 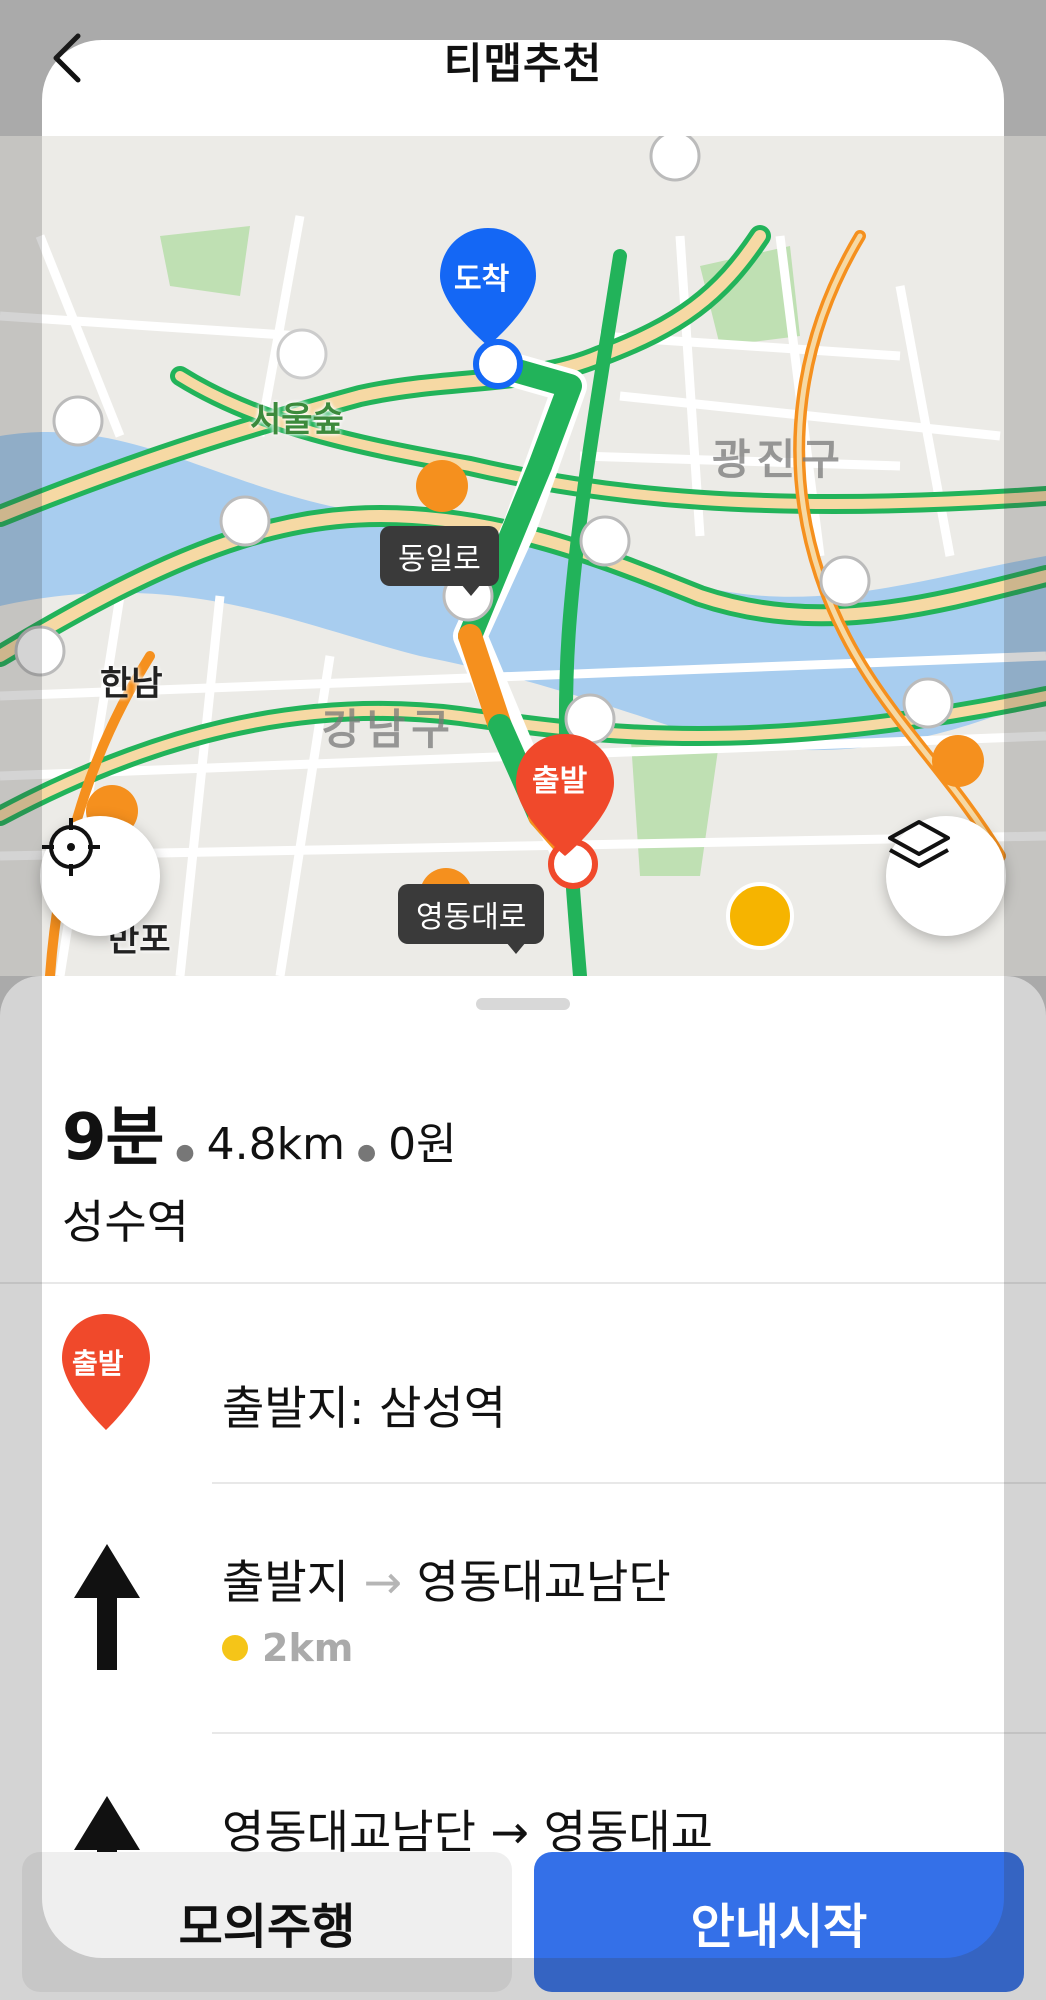 I want to click on route-step: 출발지 → 영동대교남단 2km, so click(x=523, y=1609).